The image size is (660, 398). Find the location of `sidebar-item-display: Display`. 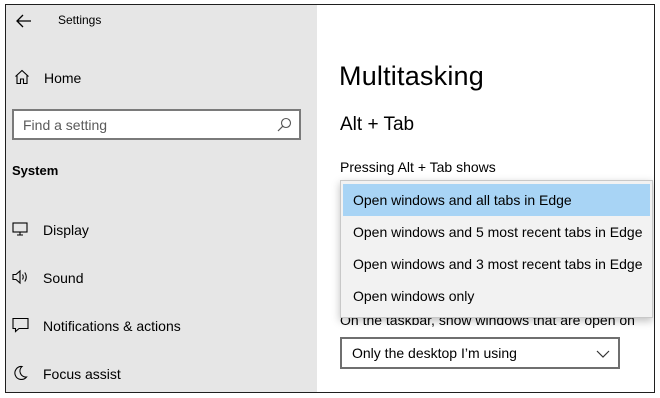

sidebar-item-display: Display is located at coordinates (161, 229).